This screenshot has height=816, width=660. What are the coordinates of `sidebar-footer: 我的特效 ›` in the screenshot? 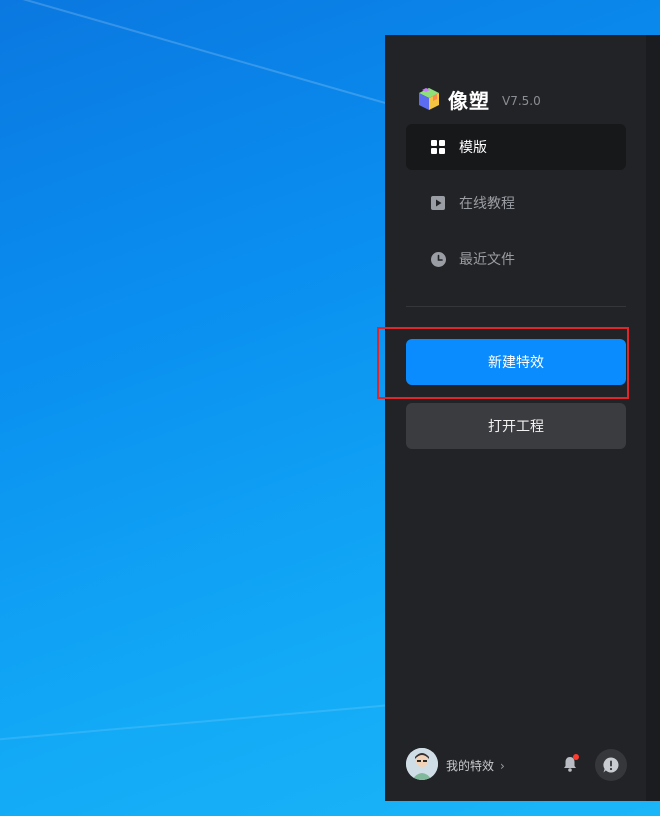 It's located at (516, 765).